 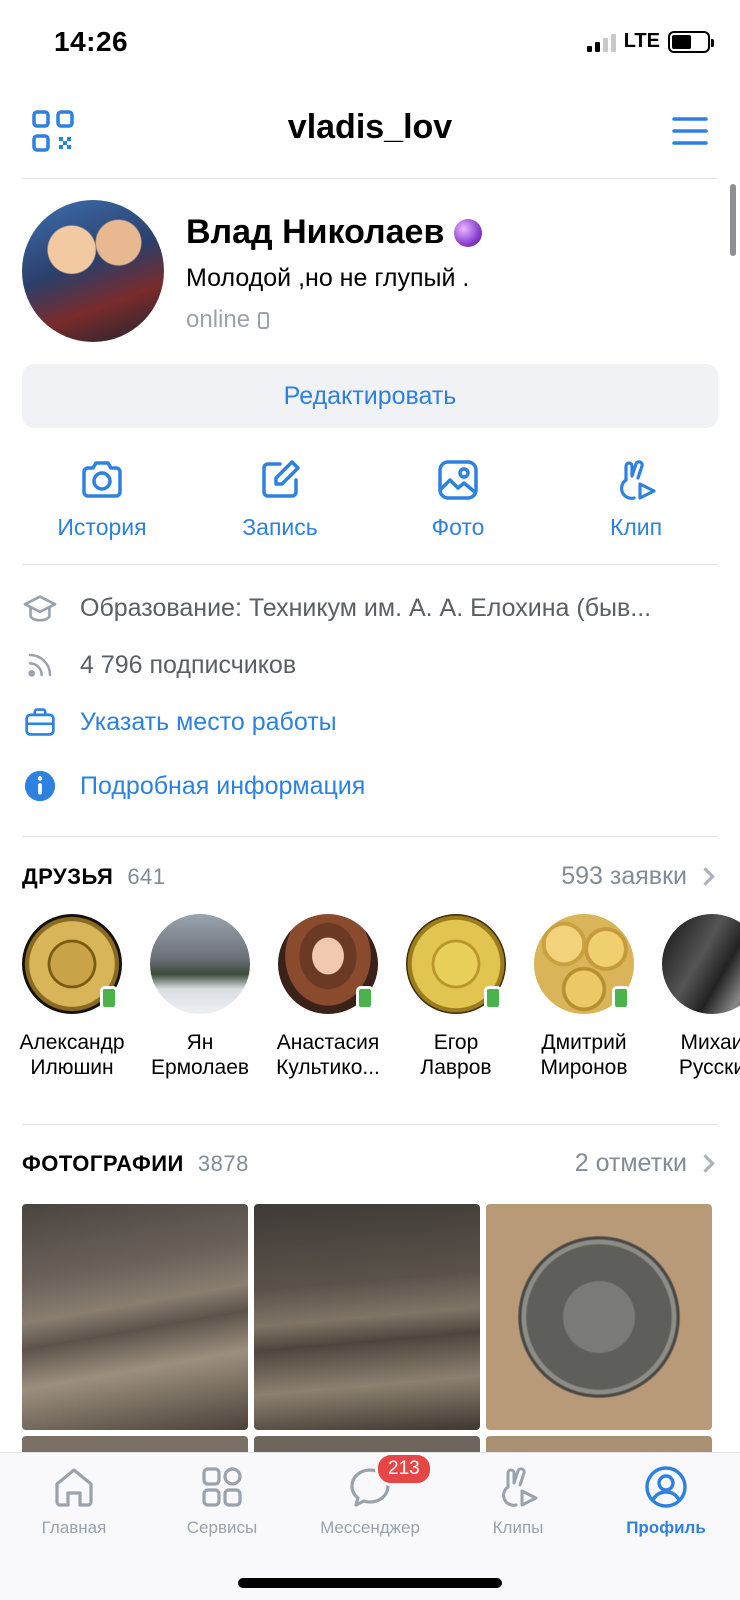 What do you see at coordinates (370, 1583) in the screenshot?
I see `home-indicator` at bounding box center [370, 1583].